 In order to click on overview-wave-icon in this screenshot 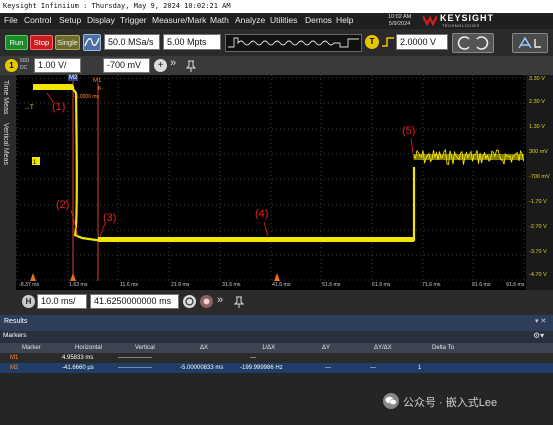, I will do `click(293, 42)`.